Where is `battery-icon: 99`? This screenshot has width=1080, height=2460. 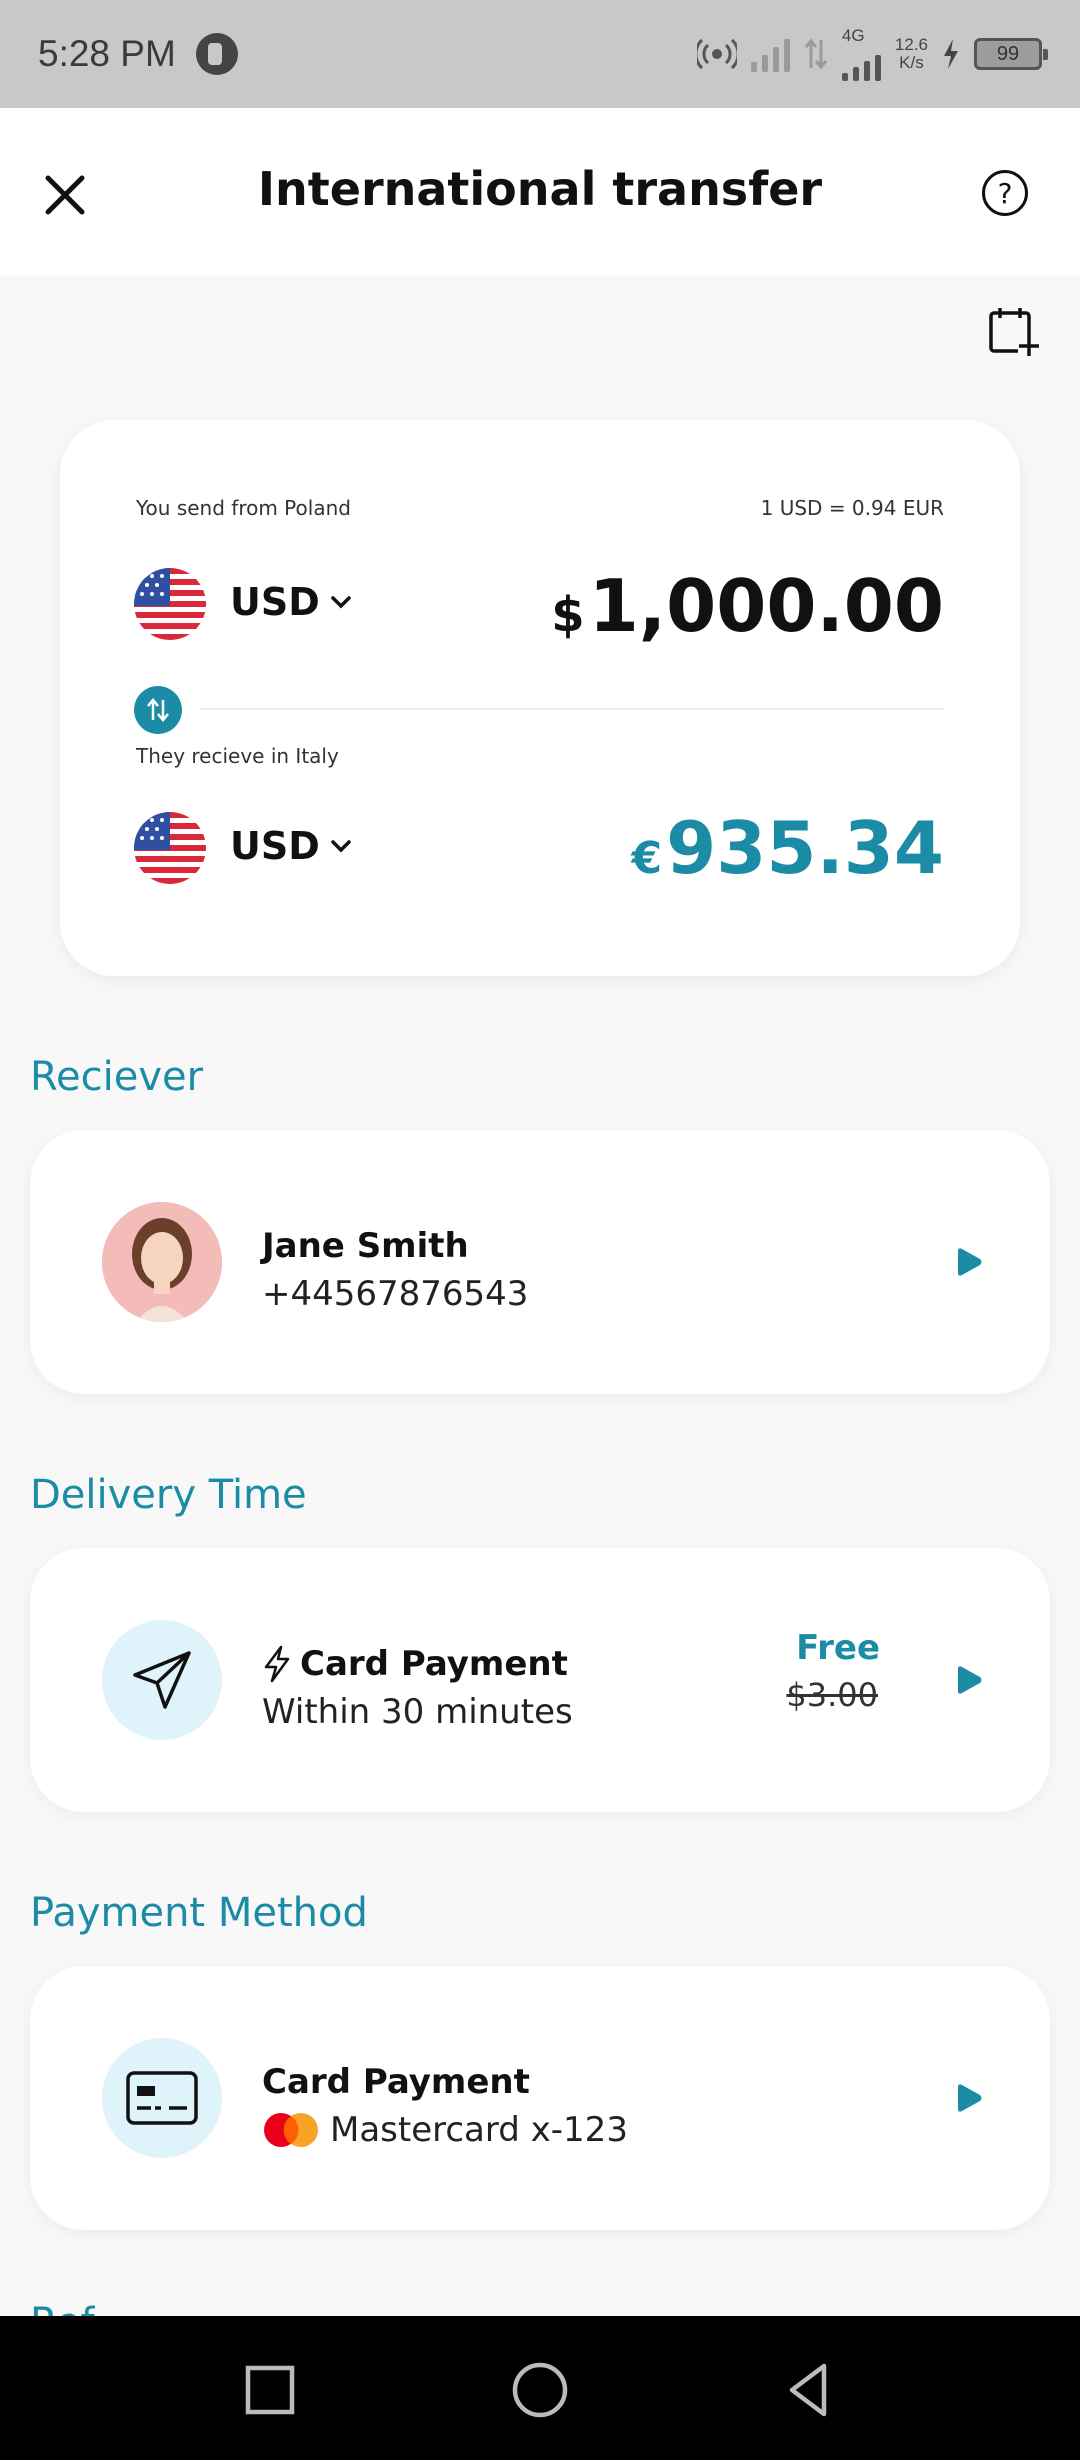 battery-icon: 99 is located at coordinates (1011, 54).